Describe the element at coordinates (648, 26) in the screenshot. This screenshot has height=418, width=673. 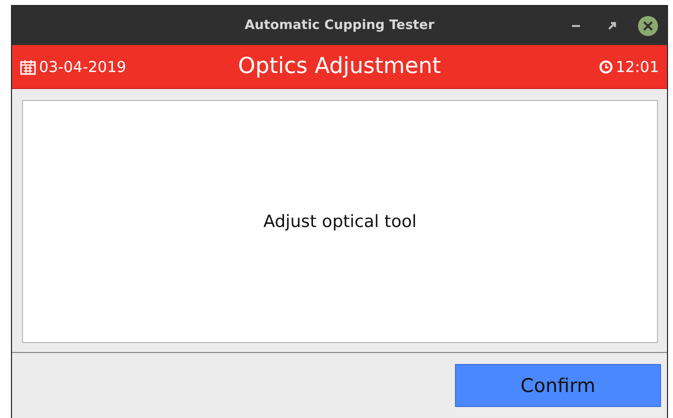
I see `close-icon` at that location.